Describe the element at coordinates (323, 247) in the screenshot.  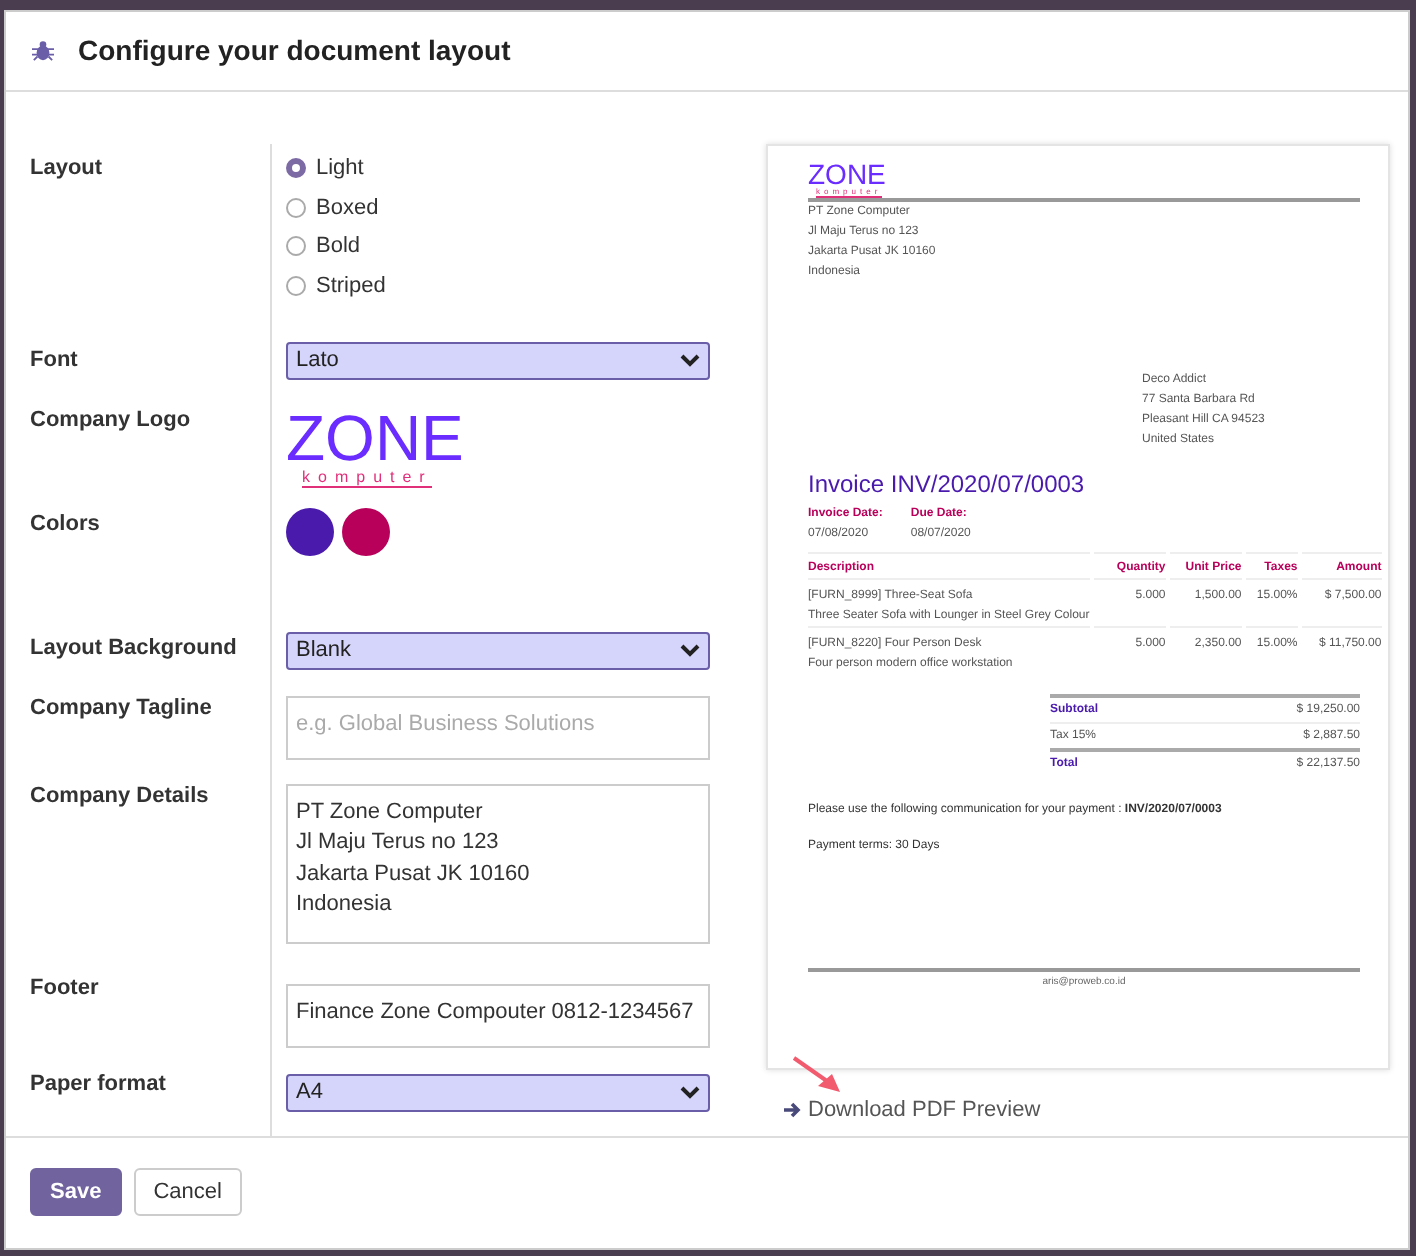
I see `layout-radio-option: Bold` at that location.